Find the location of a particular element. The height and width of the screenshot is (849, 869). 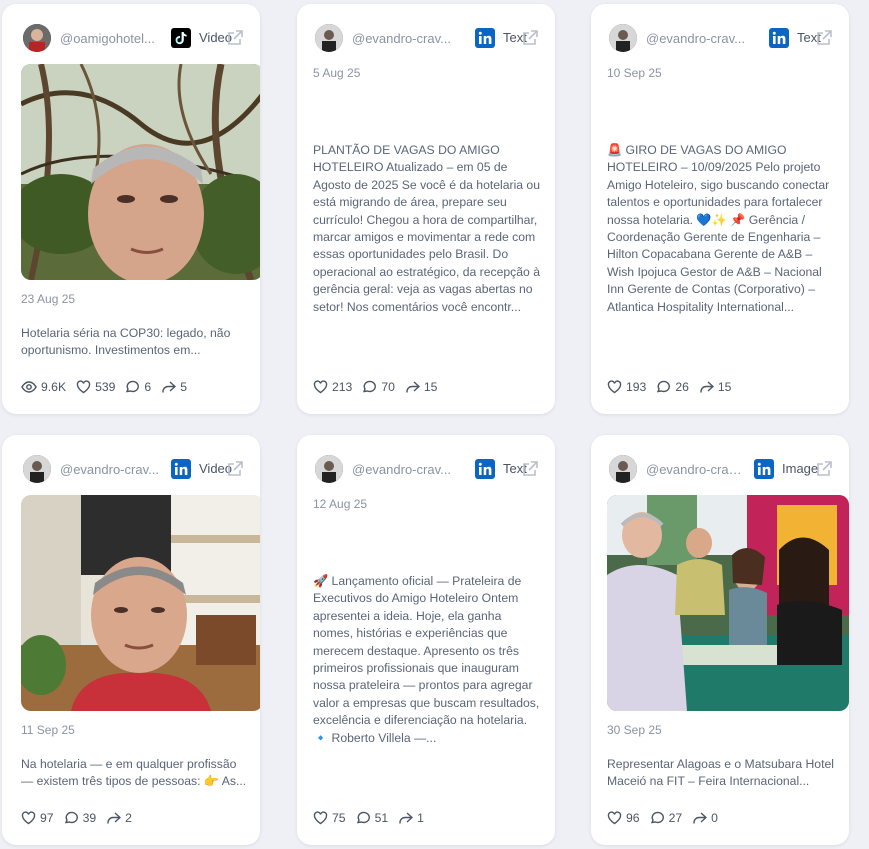

card-header: @evandro-crav... Video is located at coordinates (131, 464).